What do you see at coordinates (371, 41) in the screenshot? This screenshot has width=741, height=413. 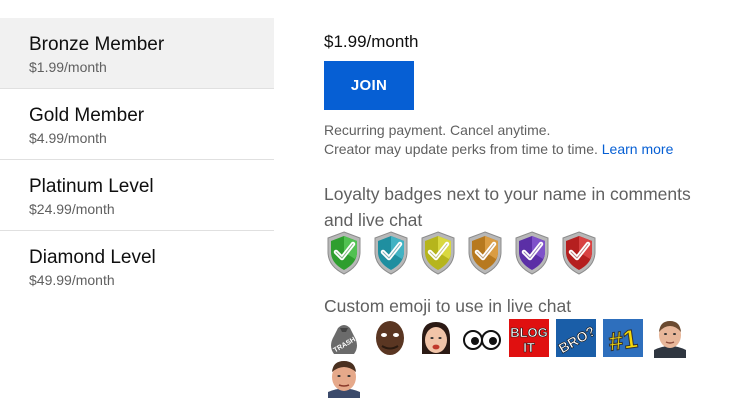 I see `selected-tier-price: $1.99/month` at bounding box center [371, 41].